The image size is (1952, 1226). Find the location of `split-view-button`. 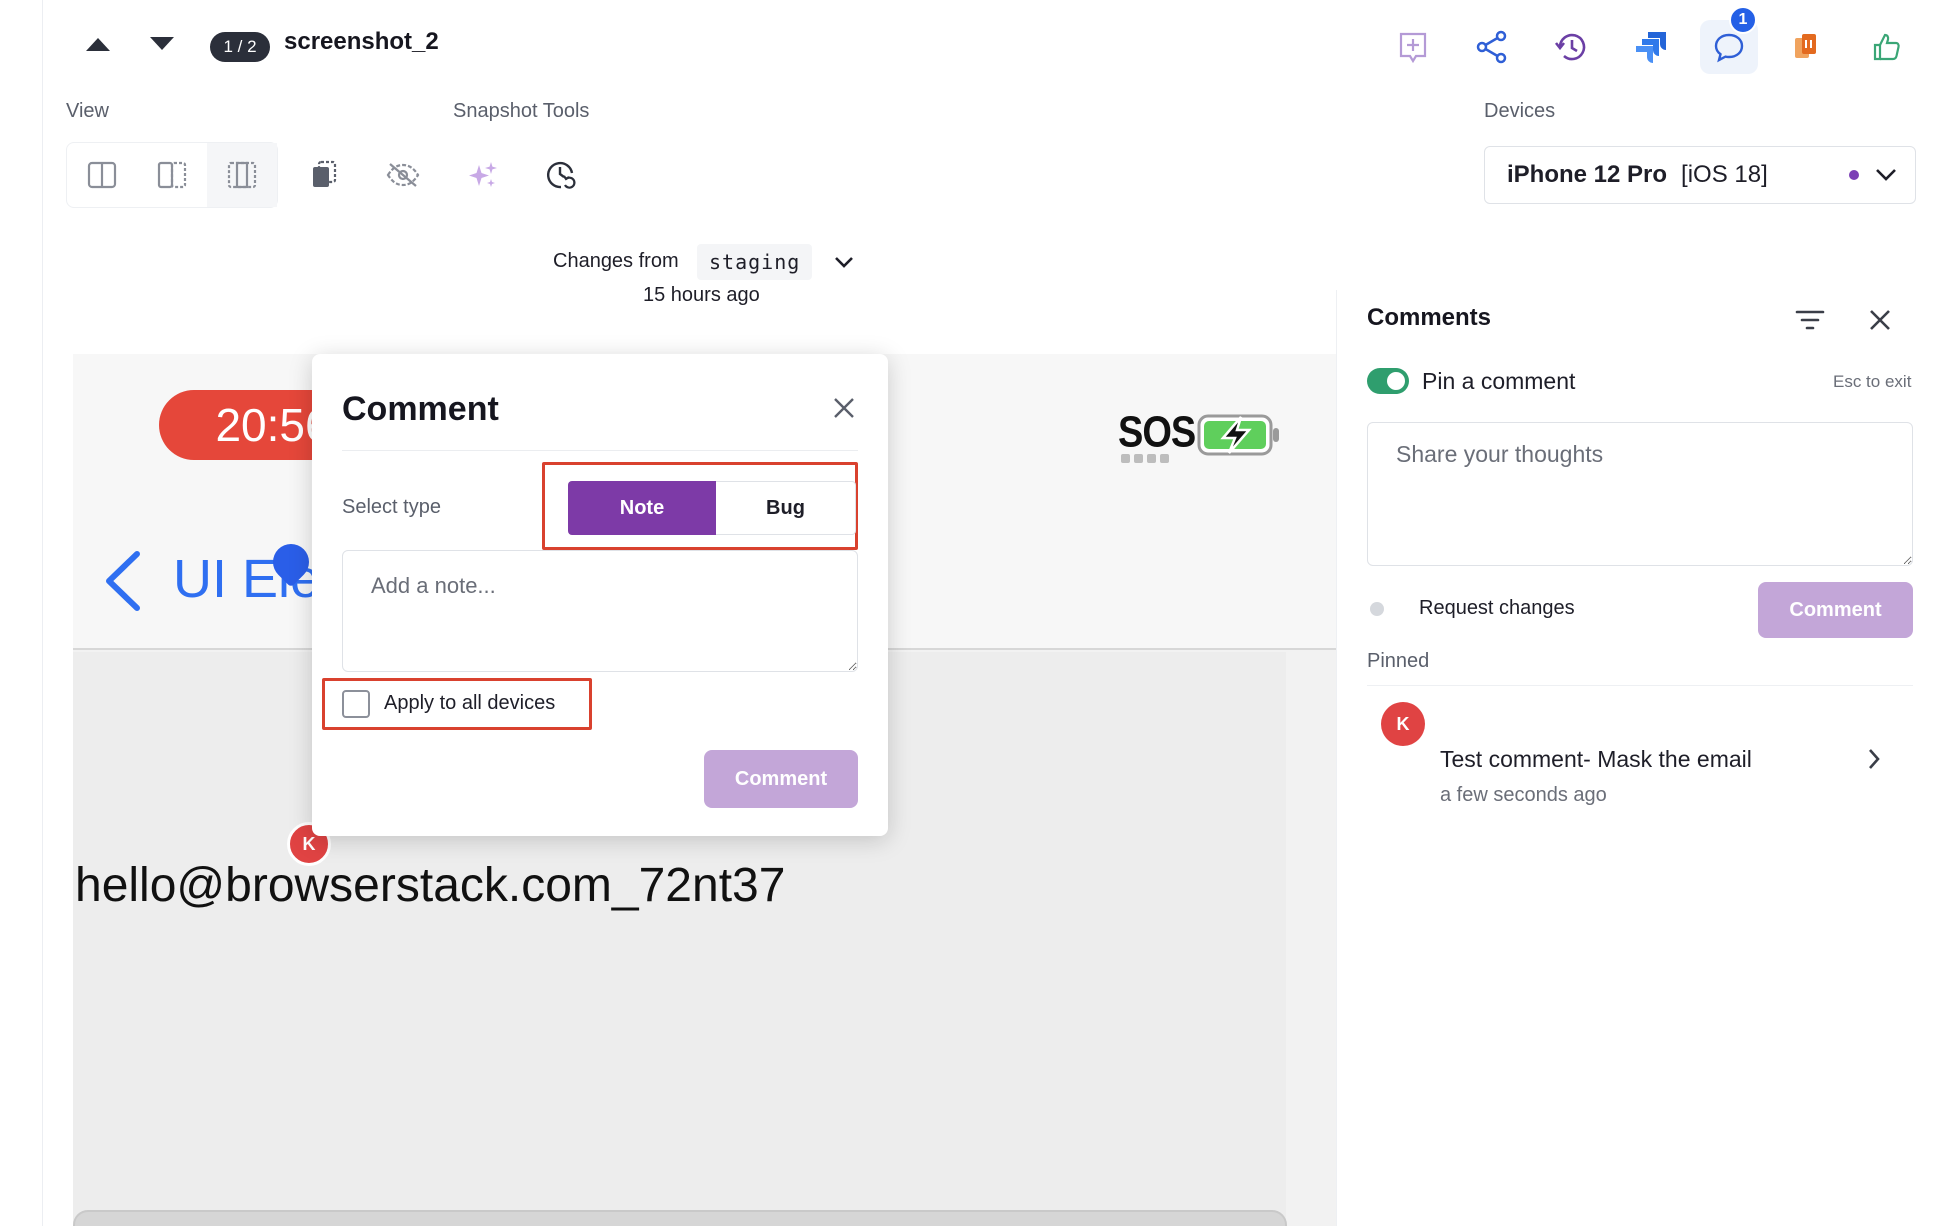

split-view-button is located at coordinates (102, 175).